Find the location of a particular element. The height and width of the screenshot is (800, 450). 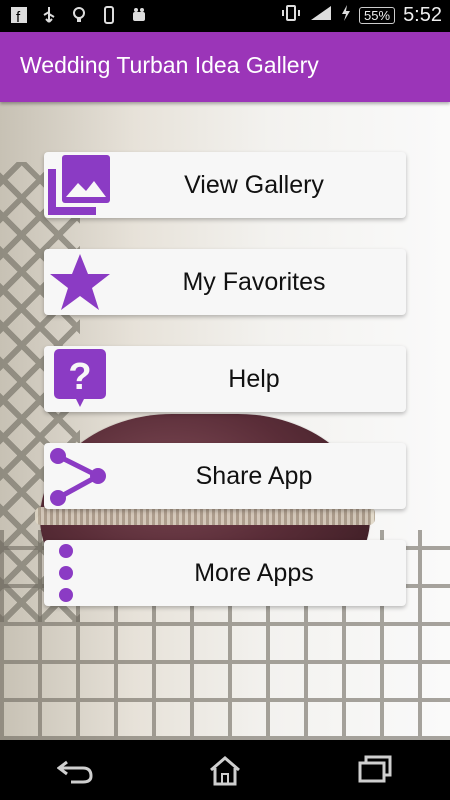

share-app-label: Share App is located at coordinates (254, 475).